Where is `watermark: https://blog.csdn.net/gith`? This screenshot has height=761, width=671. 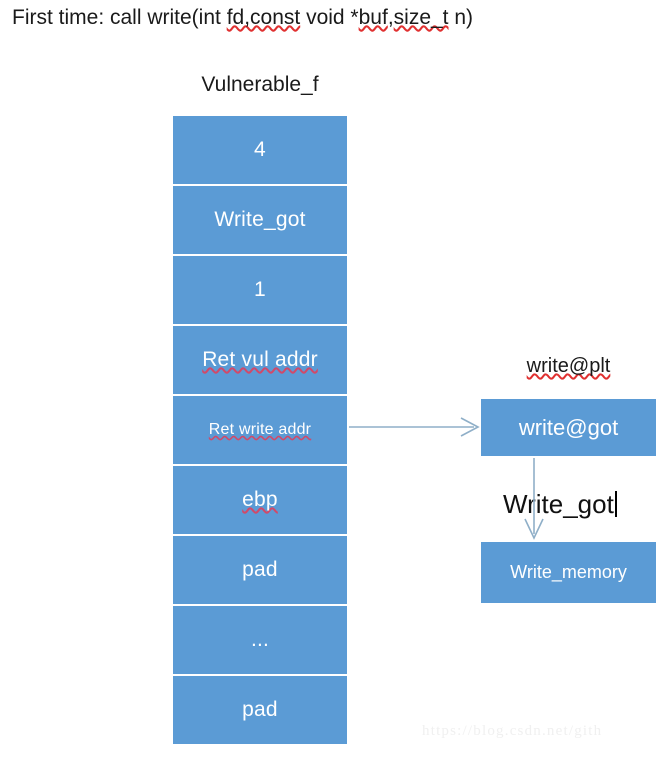
watermark: https://blog.csdn.net/gith is located at coordinates (512, 731).